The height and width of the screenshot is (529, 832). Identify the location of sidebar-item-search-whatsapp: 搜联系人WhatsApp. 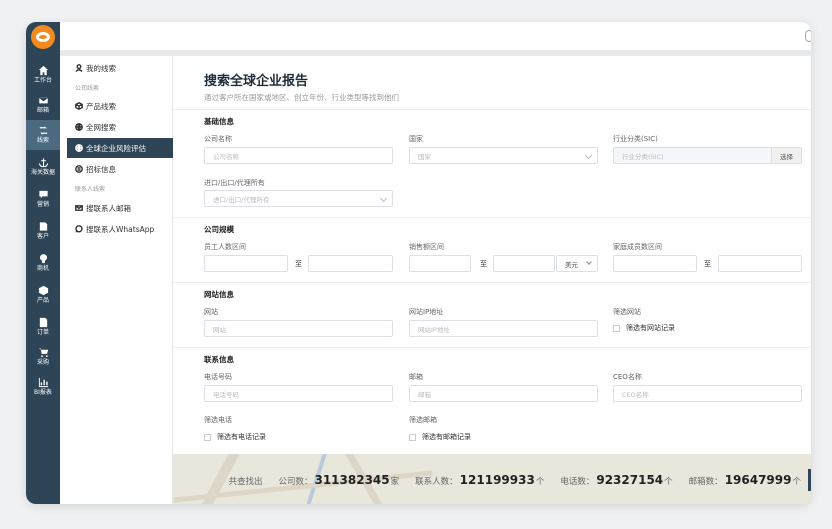
(120, 229).